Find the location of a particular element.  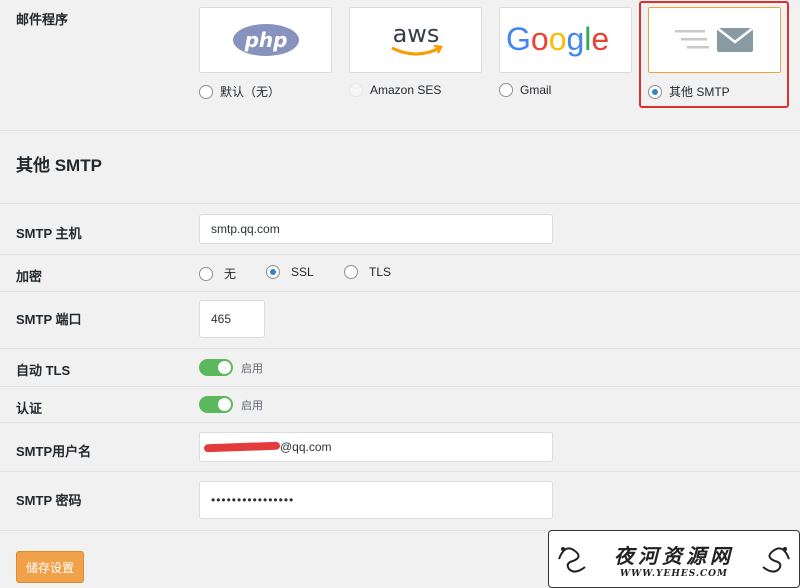

smtp-host-value: smtp.qq.com is located at coordinates (245, 229).